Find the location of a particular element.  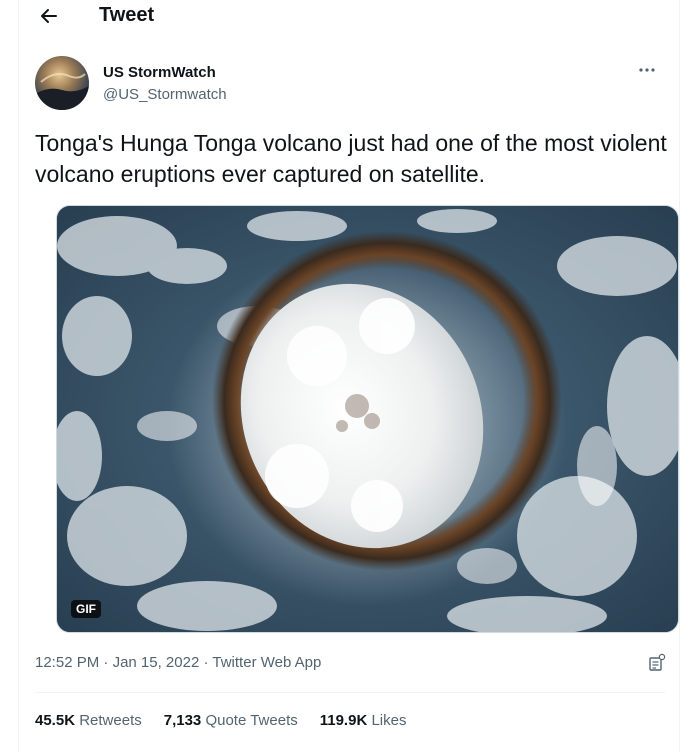

quote-tweets-stat: 7,133 Quote Tweets is located at coordinates (231, 720).